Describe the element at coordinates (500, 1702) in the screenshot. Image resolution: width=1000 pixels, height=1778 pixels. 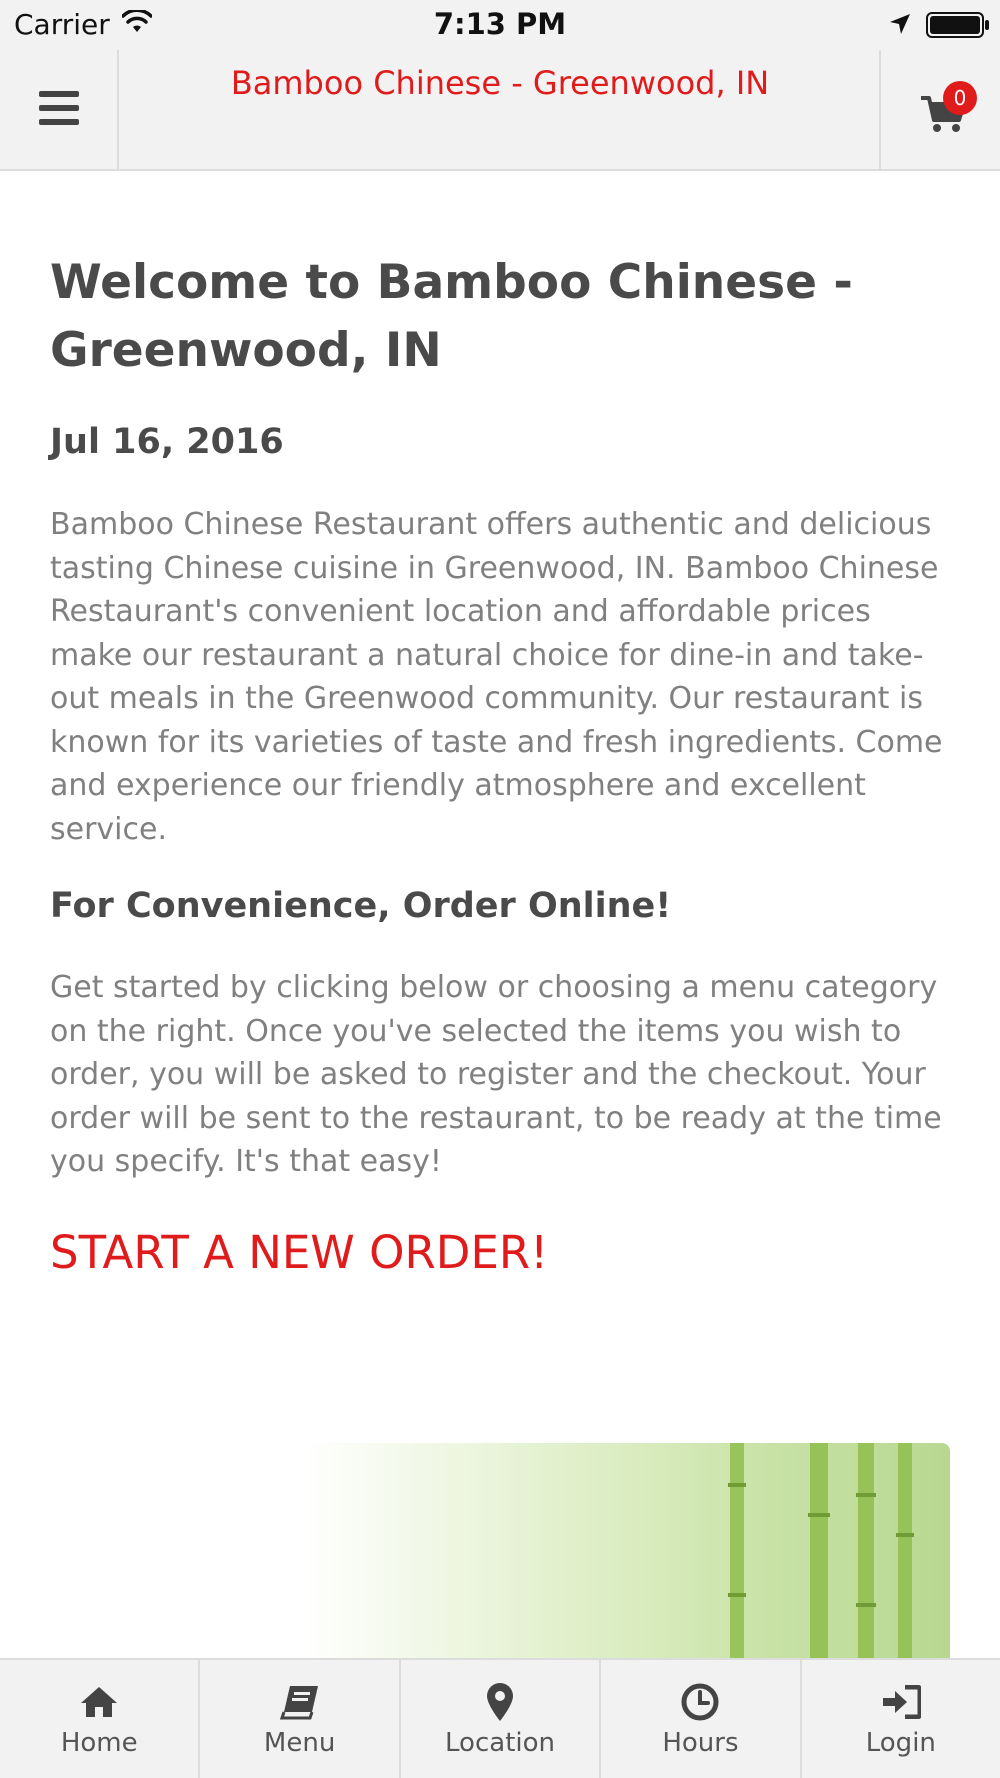
I see `map-marker-icon` at that location.